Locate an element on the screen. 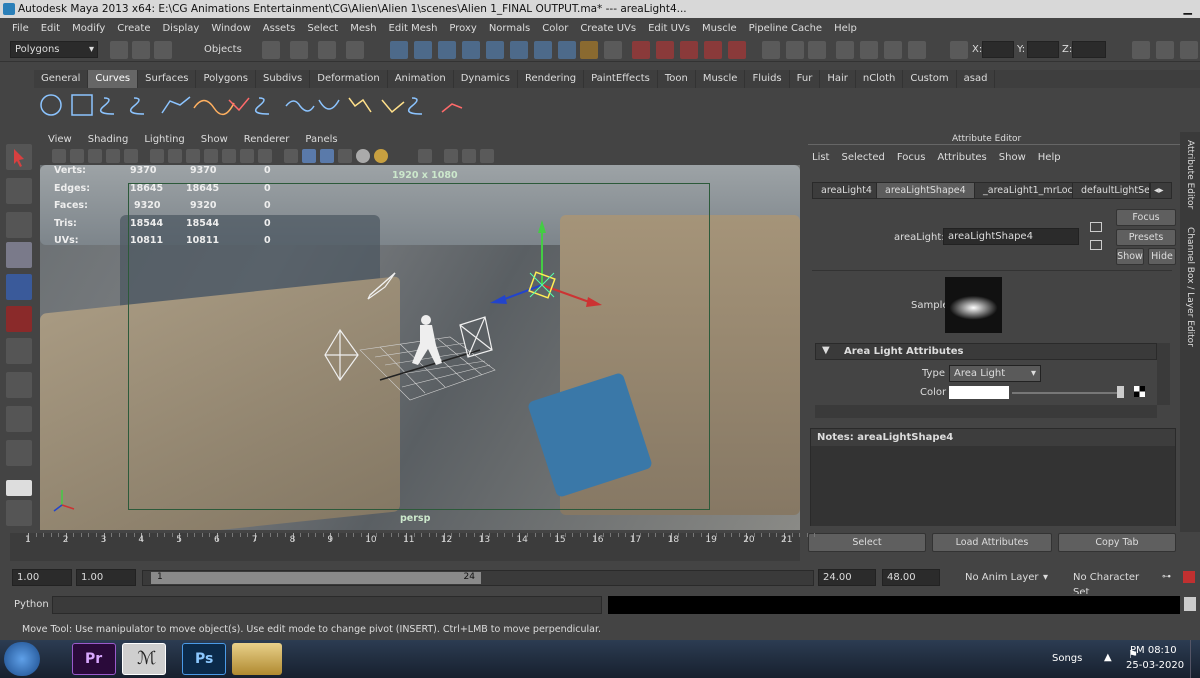 This screenshot has width=1200, height=678. show-manipulator-icon is located at coordinates (19, 419).